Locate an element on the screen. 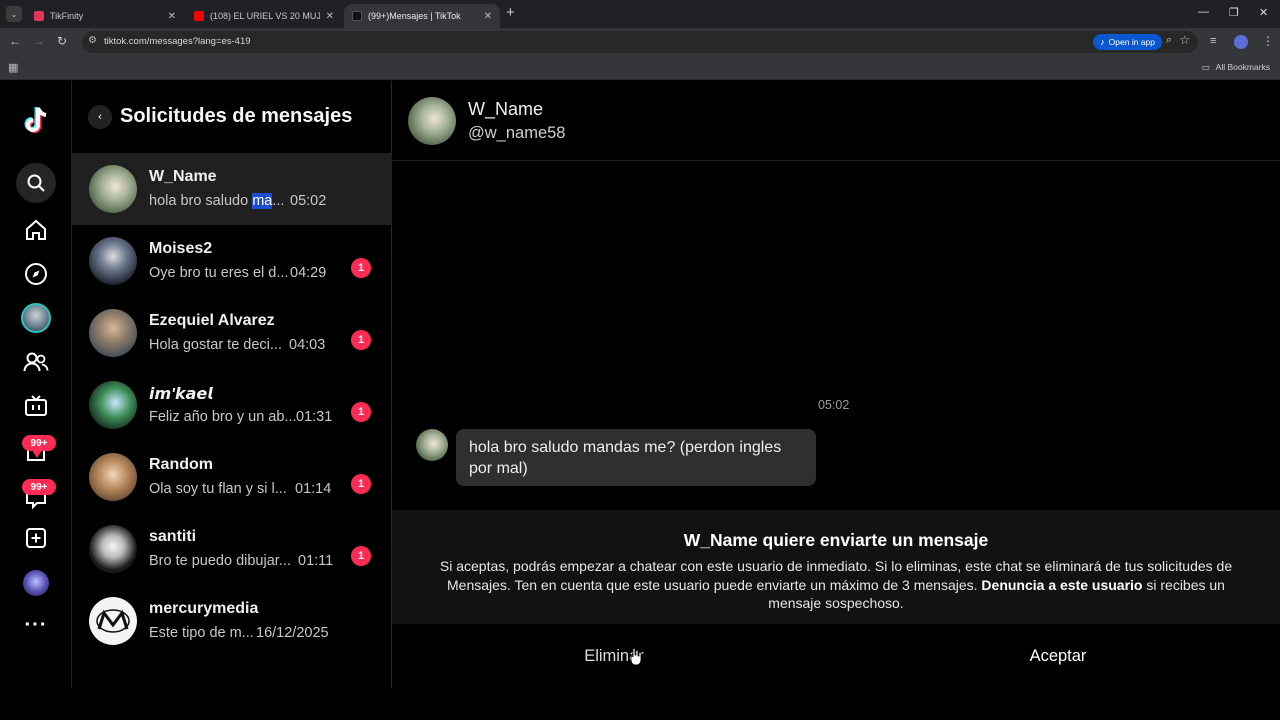  chevron-left-icon: ‹ is located at coordinates (100, 117).